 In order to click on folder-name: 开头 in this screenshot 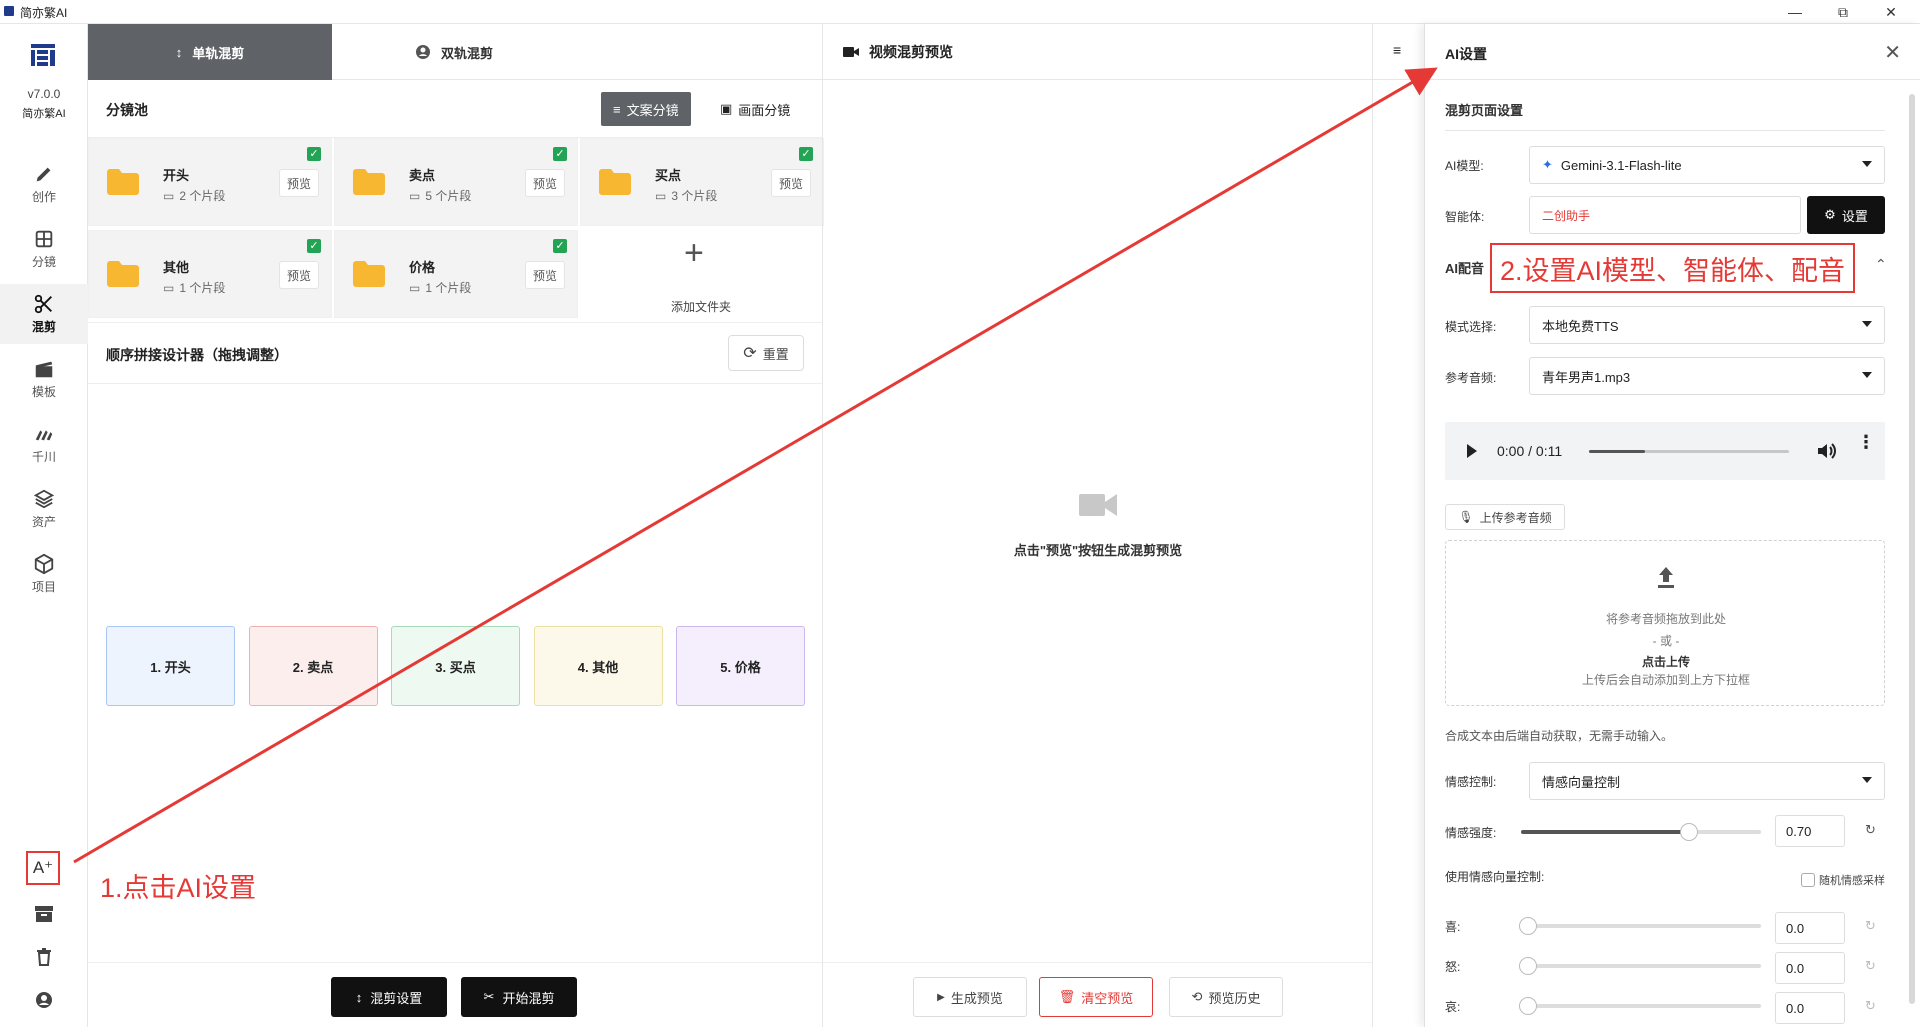, I will do `click(176, 175)`.